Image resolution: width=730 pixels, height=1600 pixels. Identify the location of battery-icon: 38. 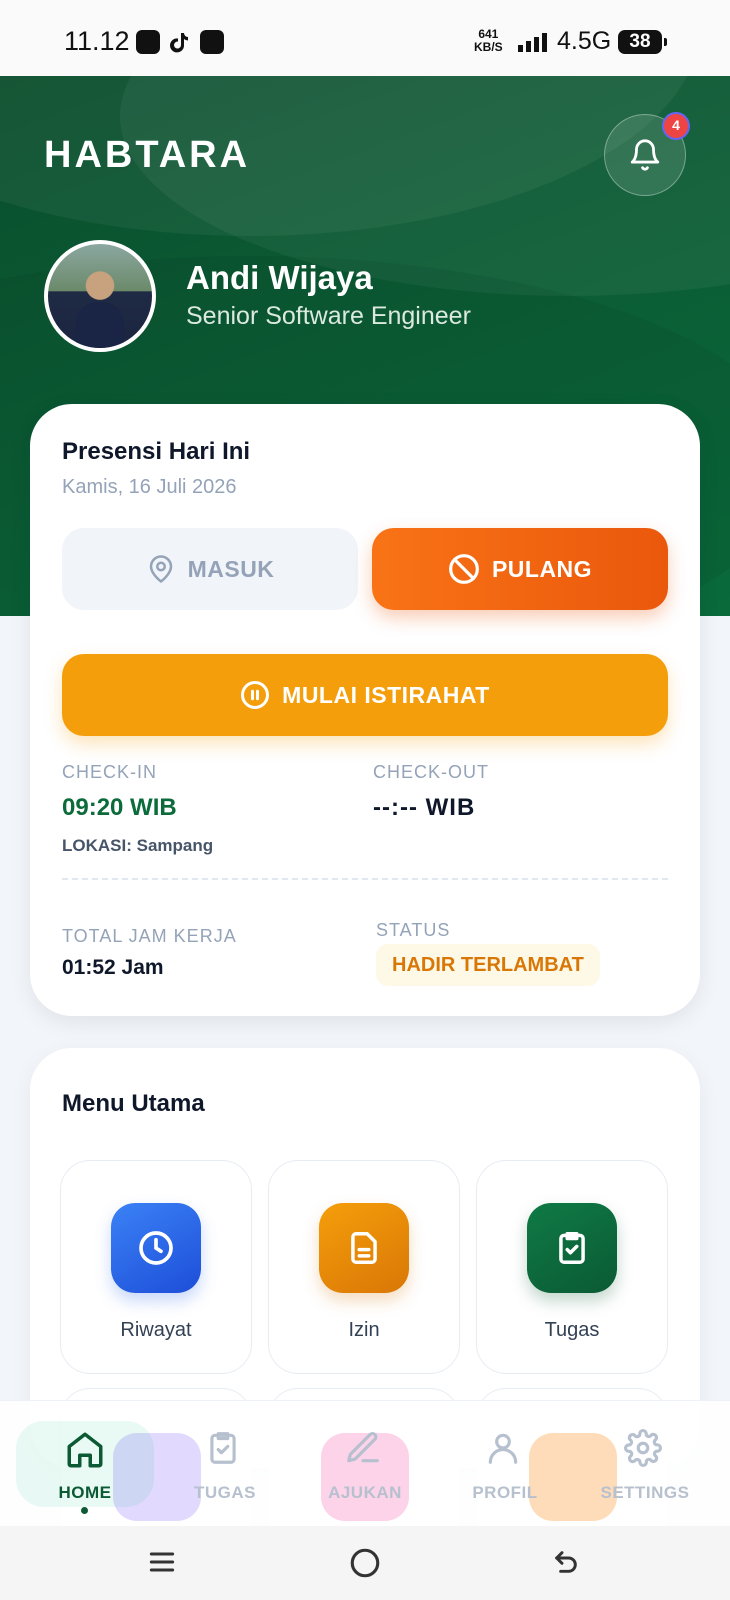
(642, 42).